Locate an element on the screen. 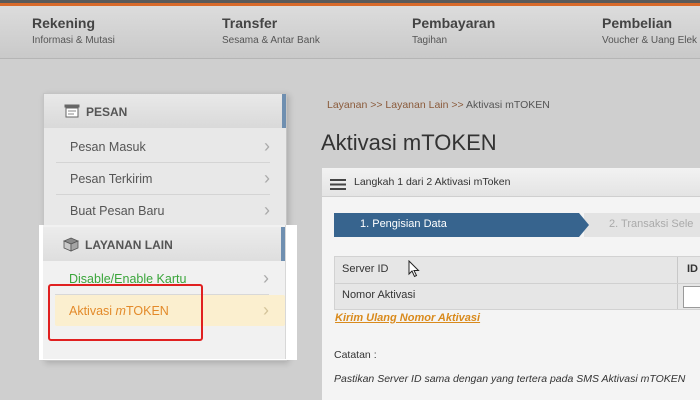 This screenshot has height=400, width=700. step-header: Langkah 1 dari 2 Aktivasi mToken is located at coordinates (511, 182).